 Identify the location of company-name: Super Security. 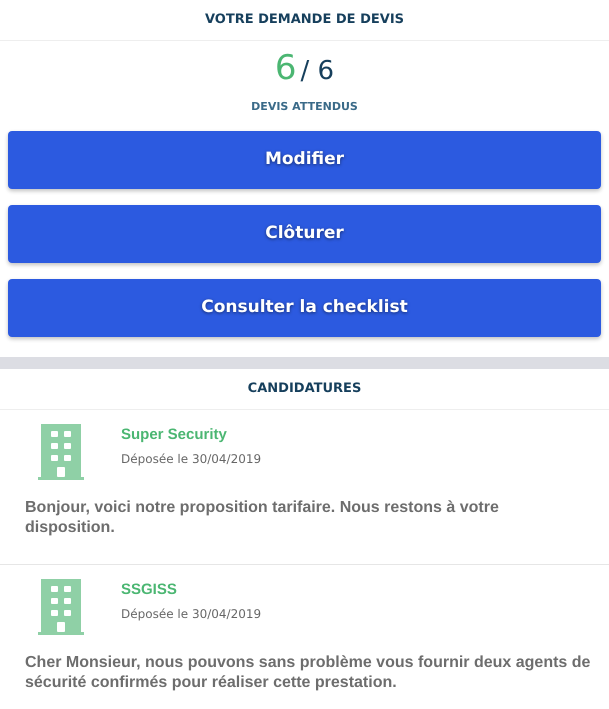
(174, 434).